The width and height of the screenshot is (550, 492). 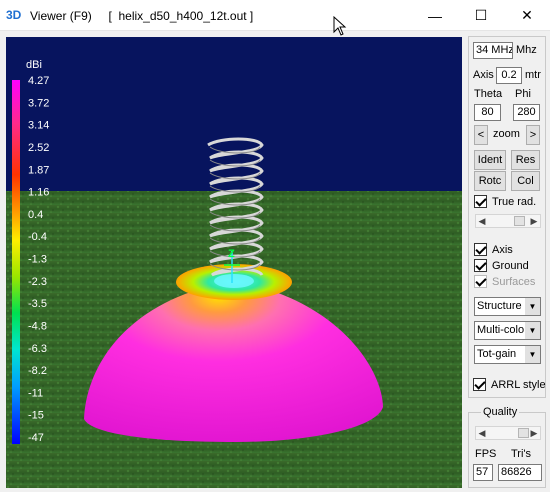 What do you see at coordinates (507, 354) in the screenshot?
I see `gain-type-select: Tot-gain ▼` at bounding box center [507, 354].